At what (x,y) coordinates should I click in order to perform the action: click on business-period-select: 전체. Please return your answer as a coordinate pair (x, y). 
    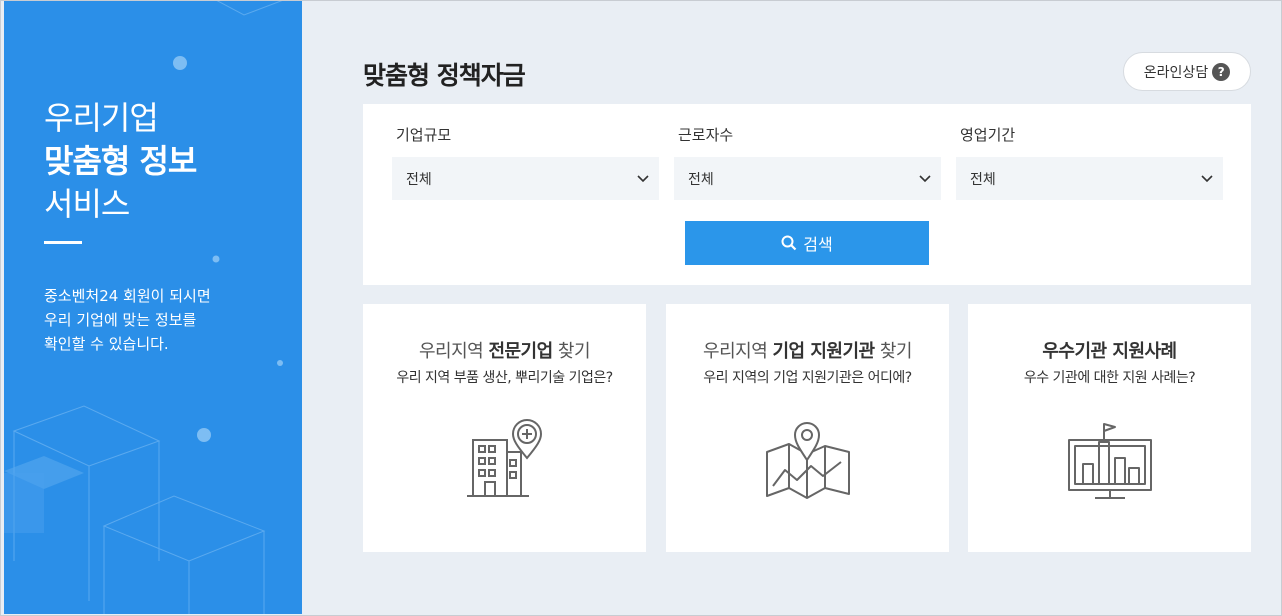
    Looking at the image, I should click on (1089, 178).